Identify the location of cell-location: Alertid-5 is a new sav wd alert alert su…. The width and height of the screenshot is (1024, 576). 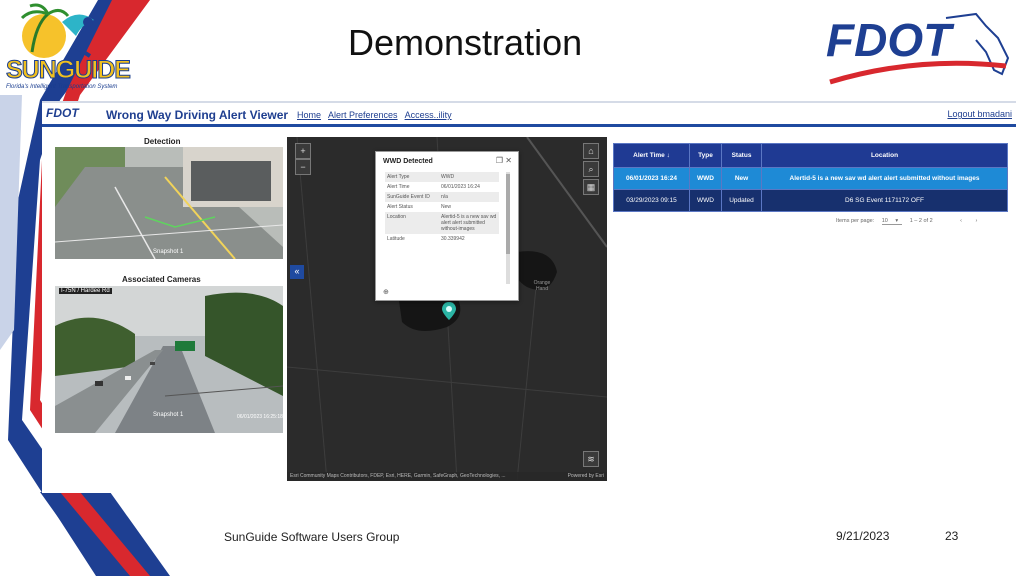
(884, 178).